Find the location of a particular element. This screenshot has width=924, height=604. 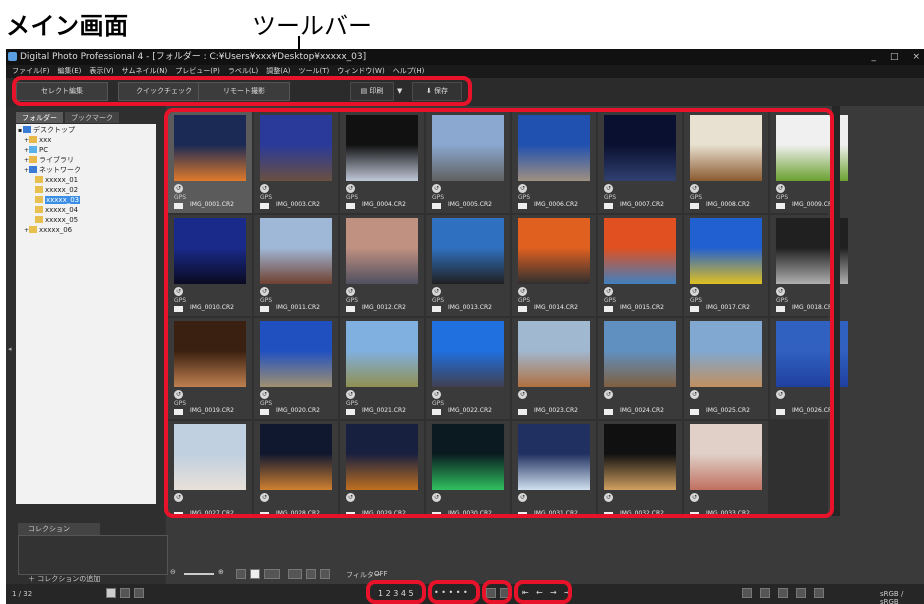

library-icon is located at coordinates (33, 159).